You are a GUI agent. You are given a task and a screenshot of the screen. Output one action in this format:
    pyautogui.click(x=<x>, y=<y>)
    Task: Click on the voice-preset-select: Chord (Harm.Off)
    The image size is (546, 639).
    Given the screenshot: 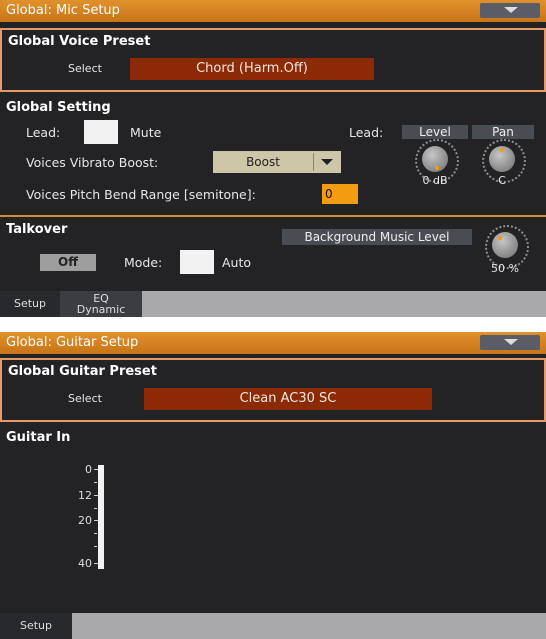 What is the action you would take?
    pyautogui.click(x=252, y=69)
    